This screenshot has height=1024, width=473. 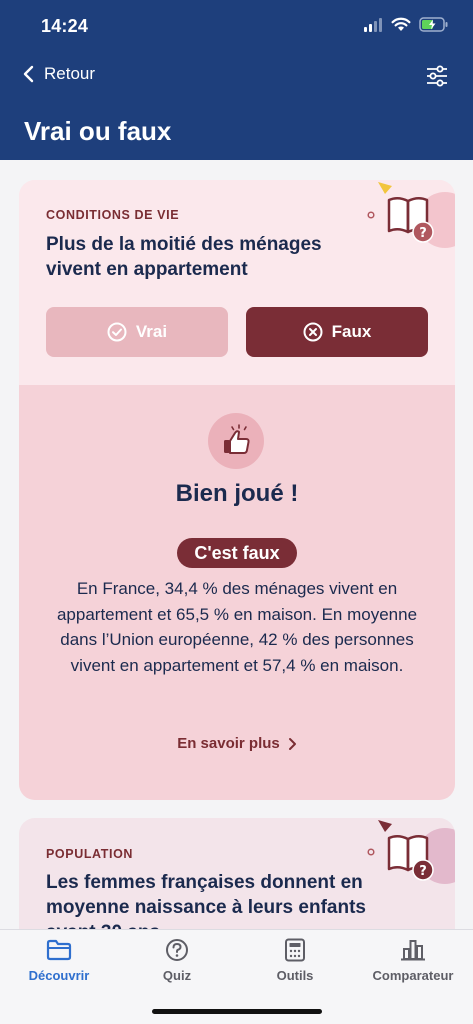 I want to click on thumbs-up-icon, so click(x=237, y=439).